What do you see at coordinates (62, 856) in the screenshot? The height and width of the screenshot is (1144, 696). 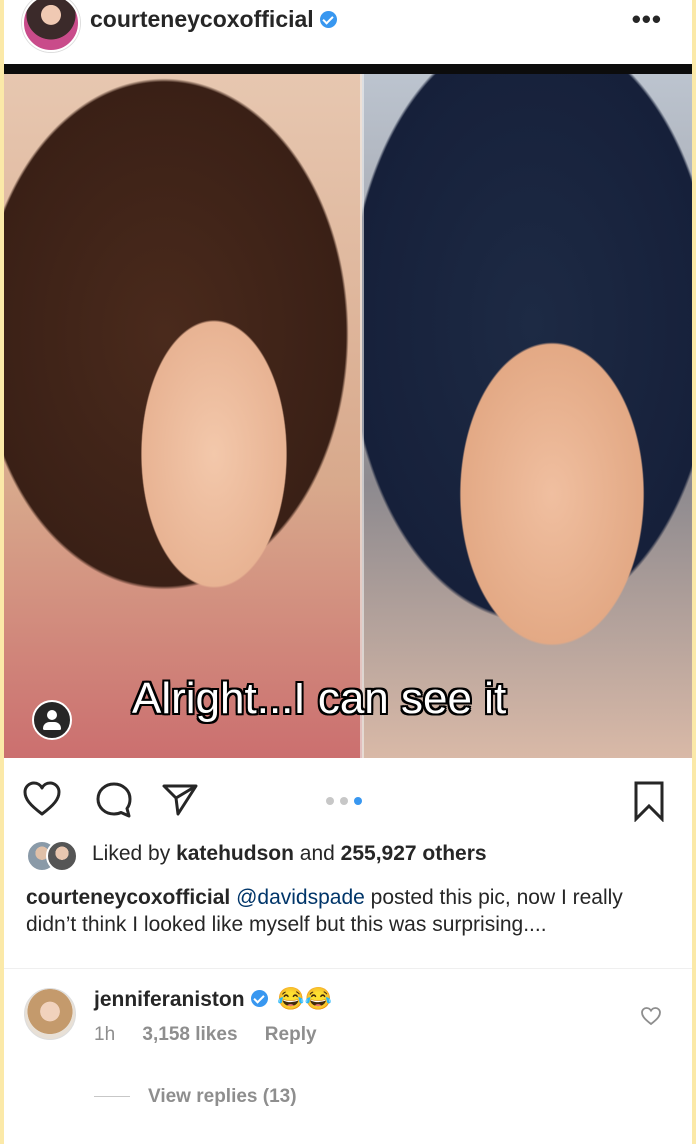 I see `liker-avatar` at bounding box center [62, 856].